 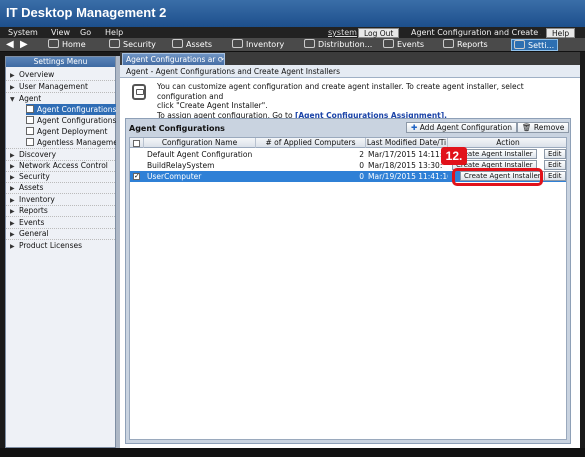 What do you see at coordinates (200, 143) in the screenshot?
I see `column-configuration-name: Configuration Name` at bounding box center [200, 143].